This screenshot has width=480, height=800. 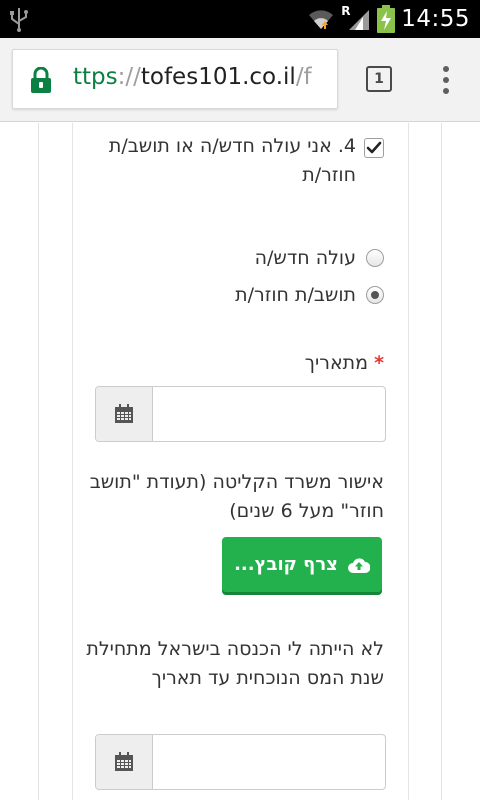 I want to click on radio-option-new-immigrant: עולה חדש/ה, so click(x=319, y=258).